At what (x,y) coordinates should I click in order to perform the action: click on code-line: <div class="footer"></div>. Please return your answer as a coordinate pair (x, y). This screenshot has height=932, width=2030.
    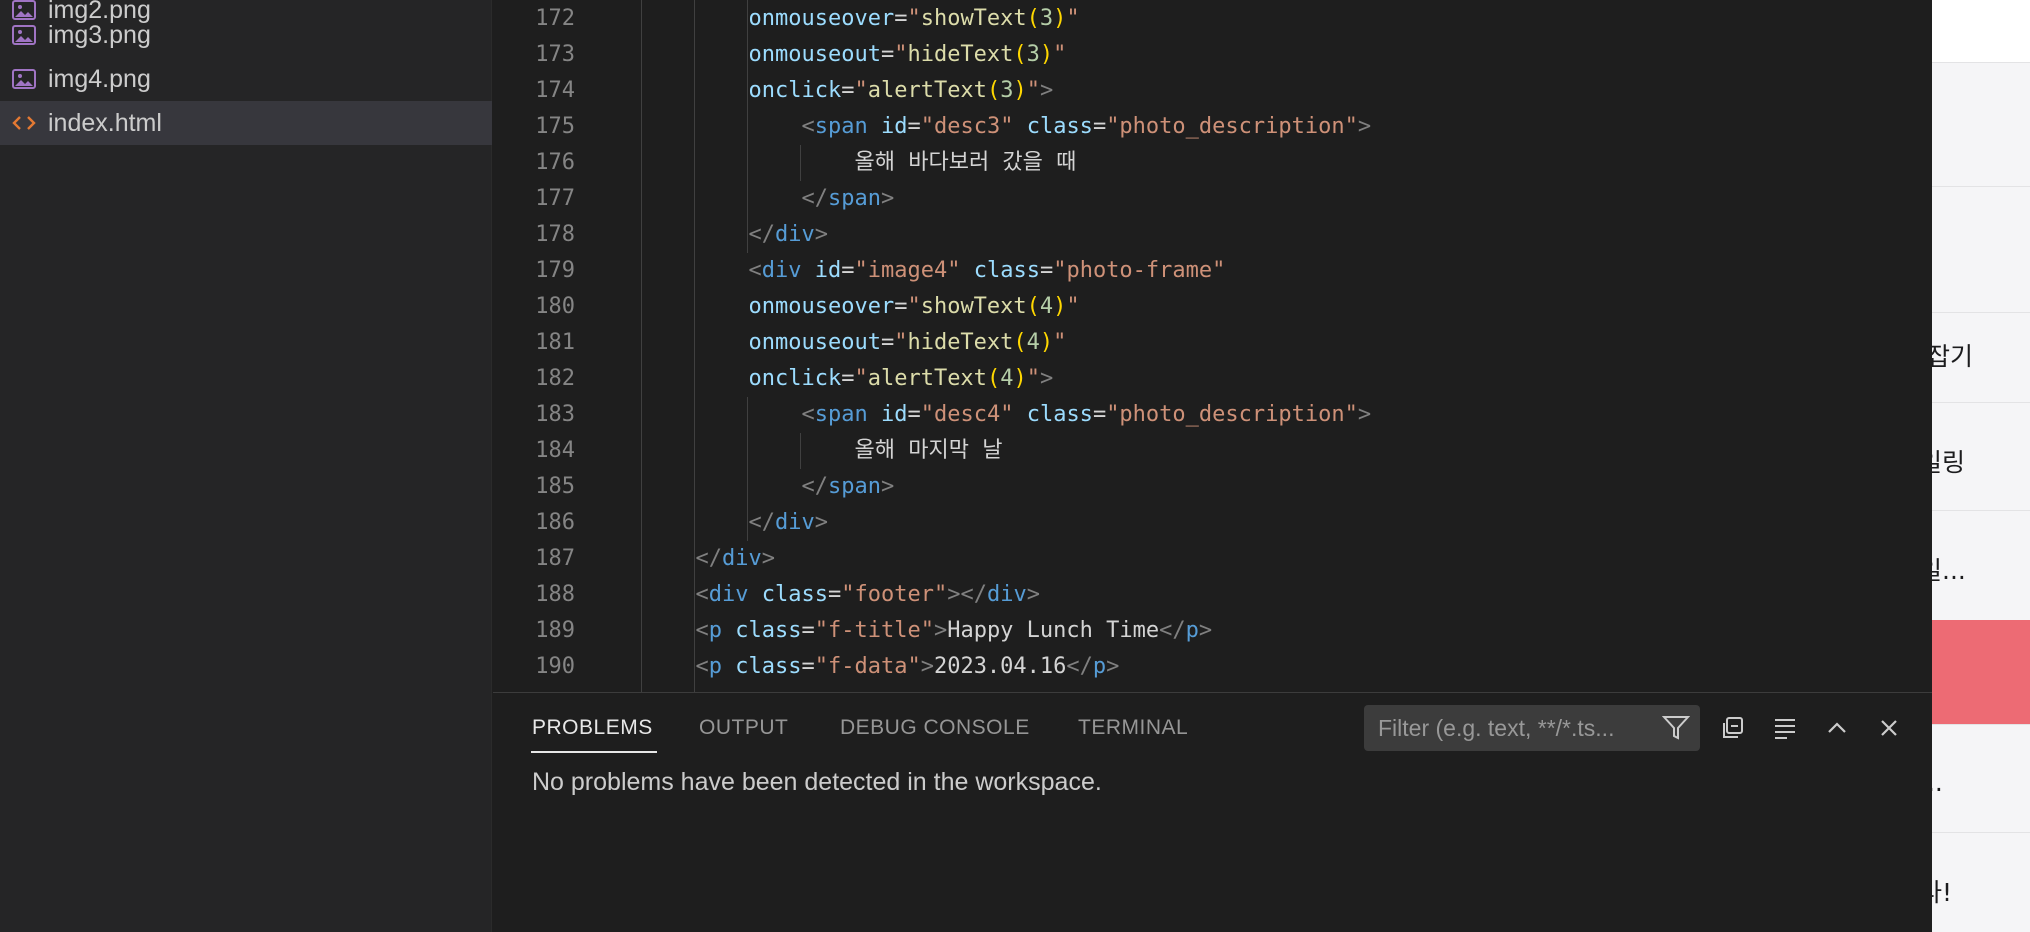
    Looking at the image, I should click on (868, 595).